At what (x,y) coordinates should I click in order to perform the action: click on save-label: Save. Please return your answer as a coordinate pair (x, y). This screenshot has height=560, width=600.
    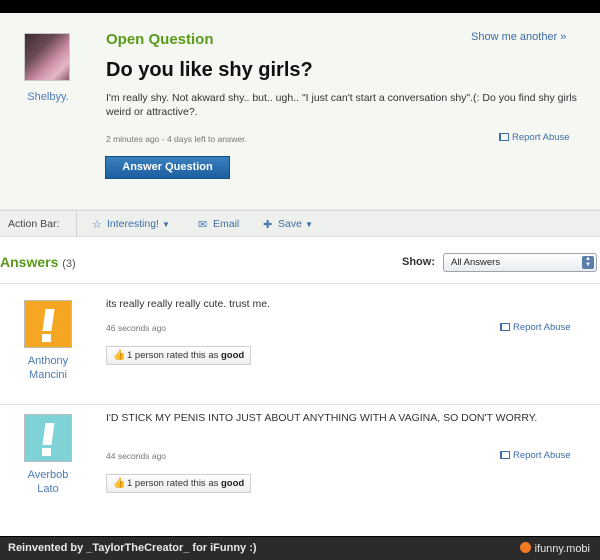
    Looking at the image, I should click on (290, 224).